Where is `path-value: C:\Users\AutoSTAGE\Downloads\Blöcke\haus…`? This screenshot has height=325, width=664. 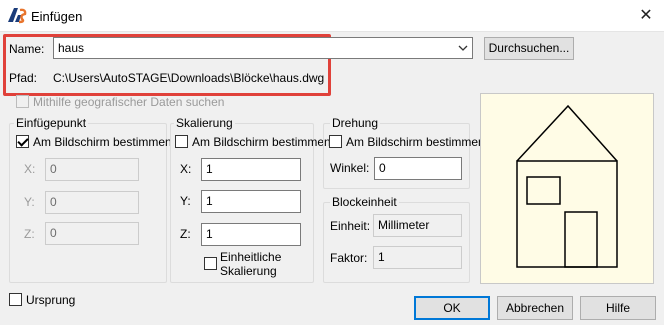 path-value: C:\Users\AutoSTAGE\Downloads\Blöcke\haus… is located at coordinates (189, 78).